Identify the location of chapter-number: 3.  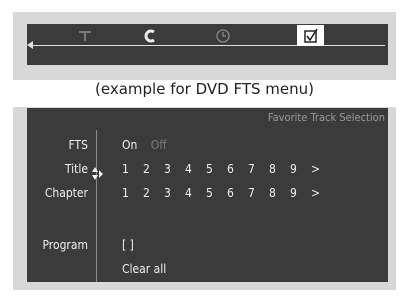
(174, 193).